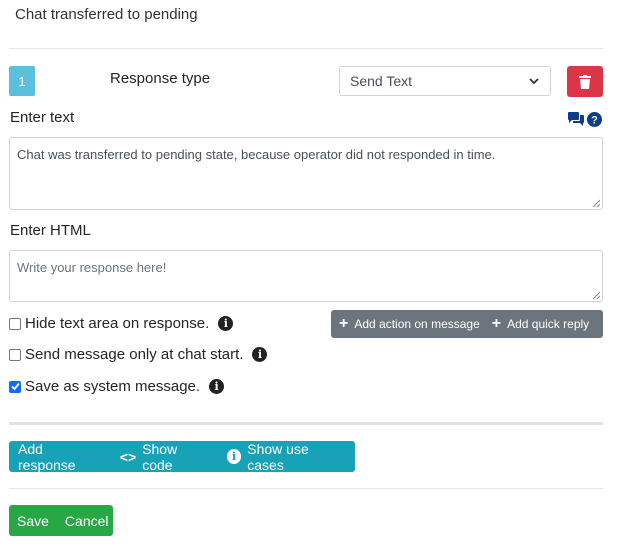 This screenshot has width=619, height=551. Describe the element at coordinates (306, 276) in the screenshot. I see `enter-html-textarea: Write your response here!` at that location.